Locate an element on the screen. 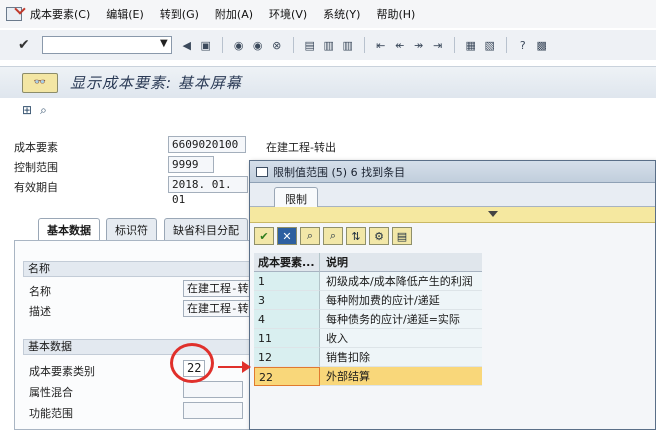 The image size is (656, 430). table-row: 1 初级成本/成本降低产生的利润 is located at coordinates (368, 281).